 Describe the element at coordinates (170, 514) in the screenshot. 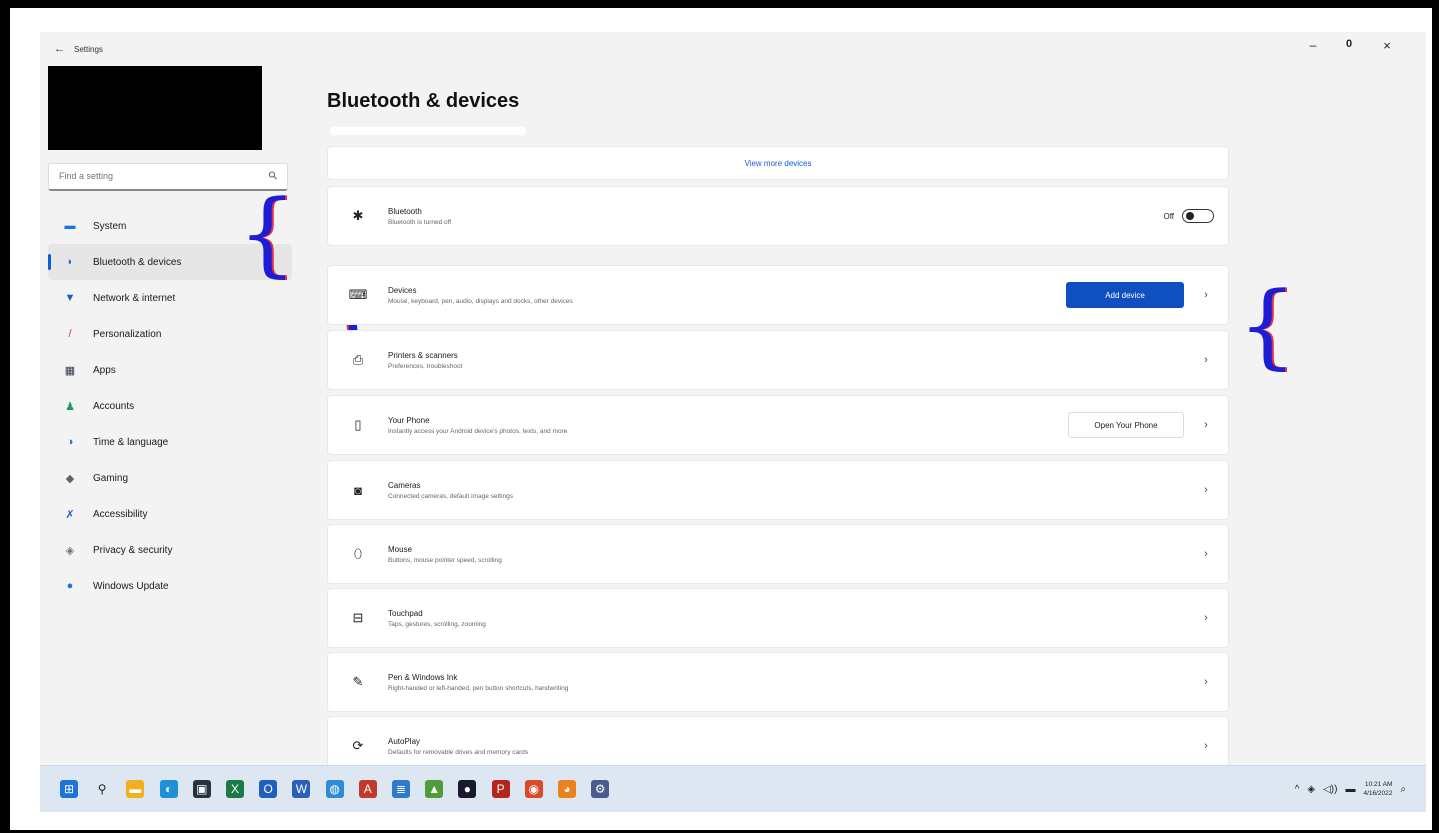

I see `sidebar-item-accessibility: ✗ Accessibility` at that location.